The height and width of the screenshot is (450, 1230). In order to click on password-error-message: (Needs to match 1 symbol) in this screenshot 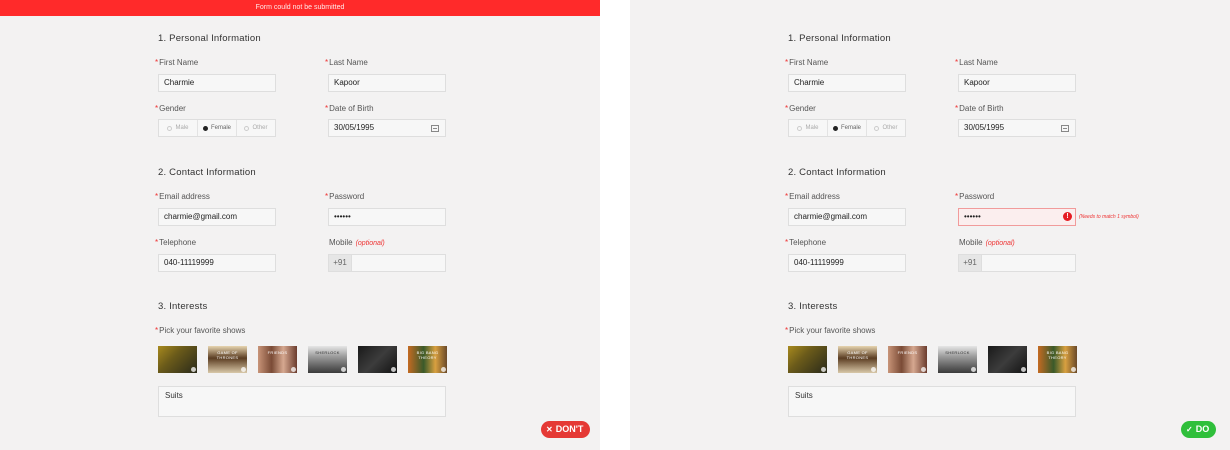, I will do `click(1109, 217)`.